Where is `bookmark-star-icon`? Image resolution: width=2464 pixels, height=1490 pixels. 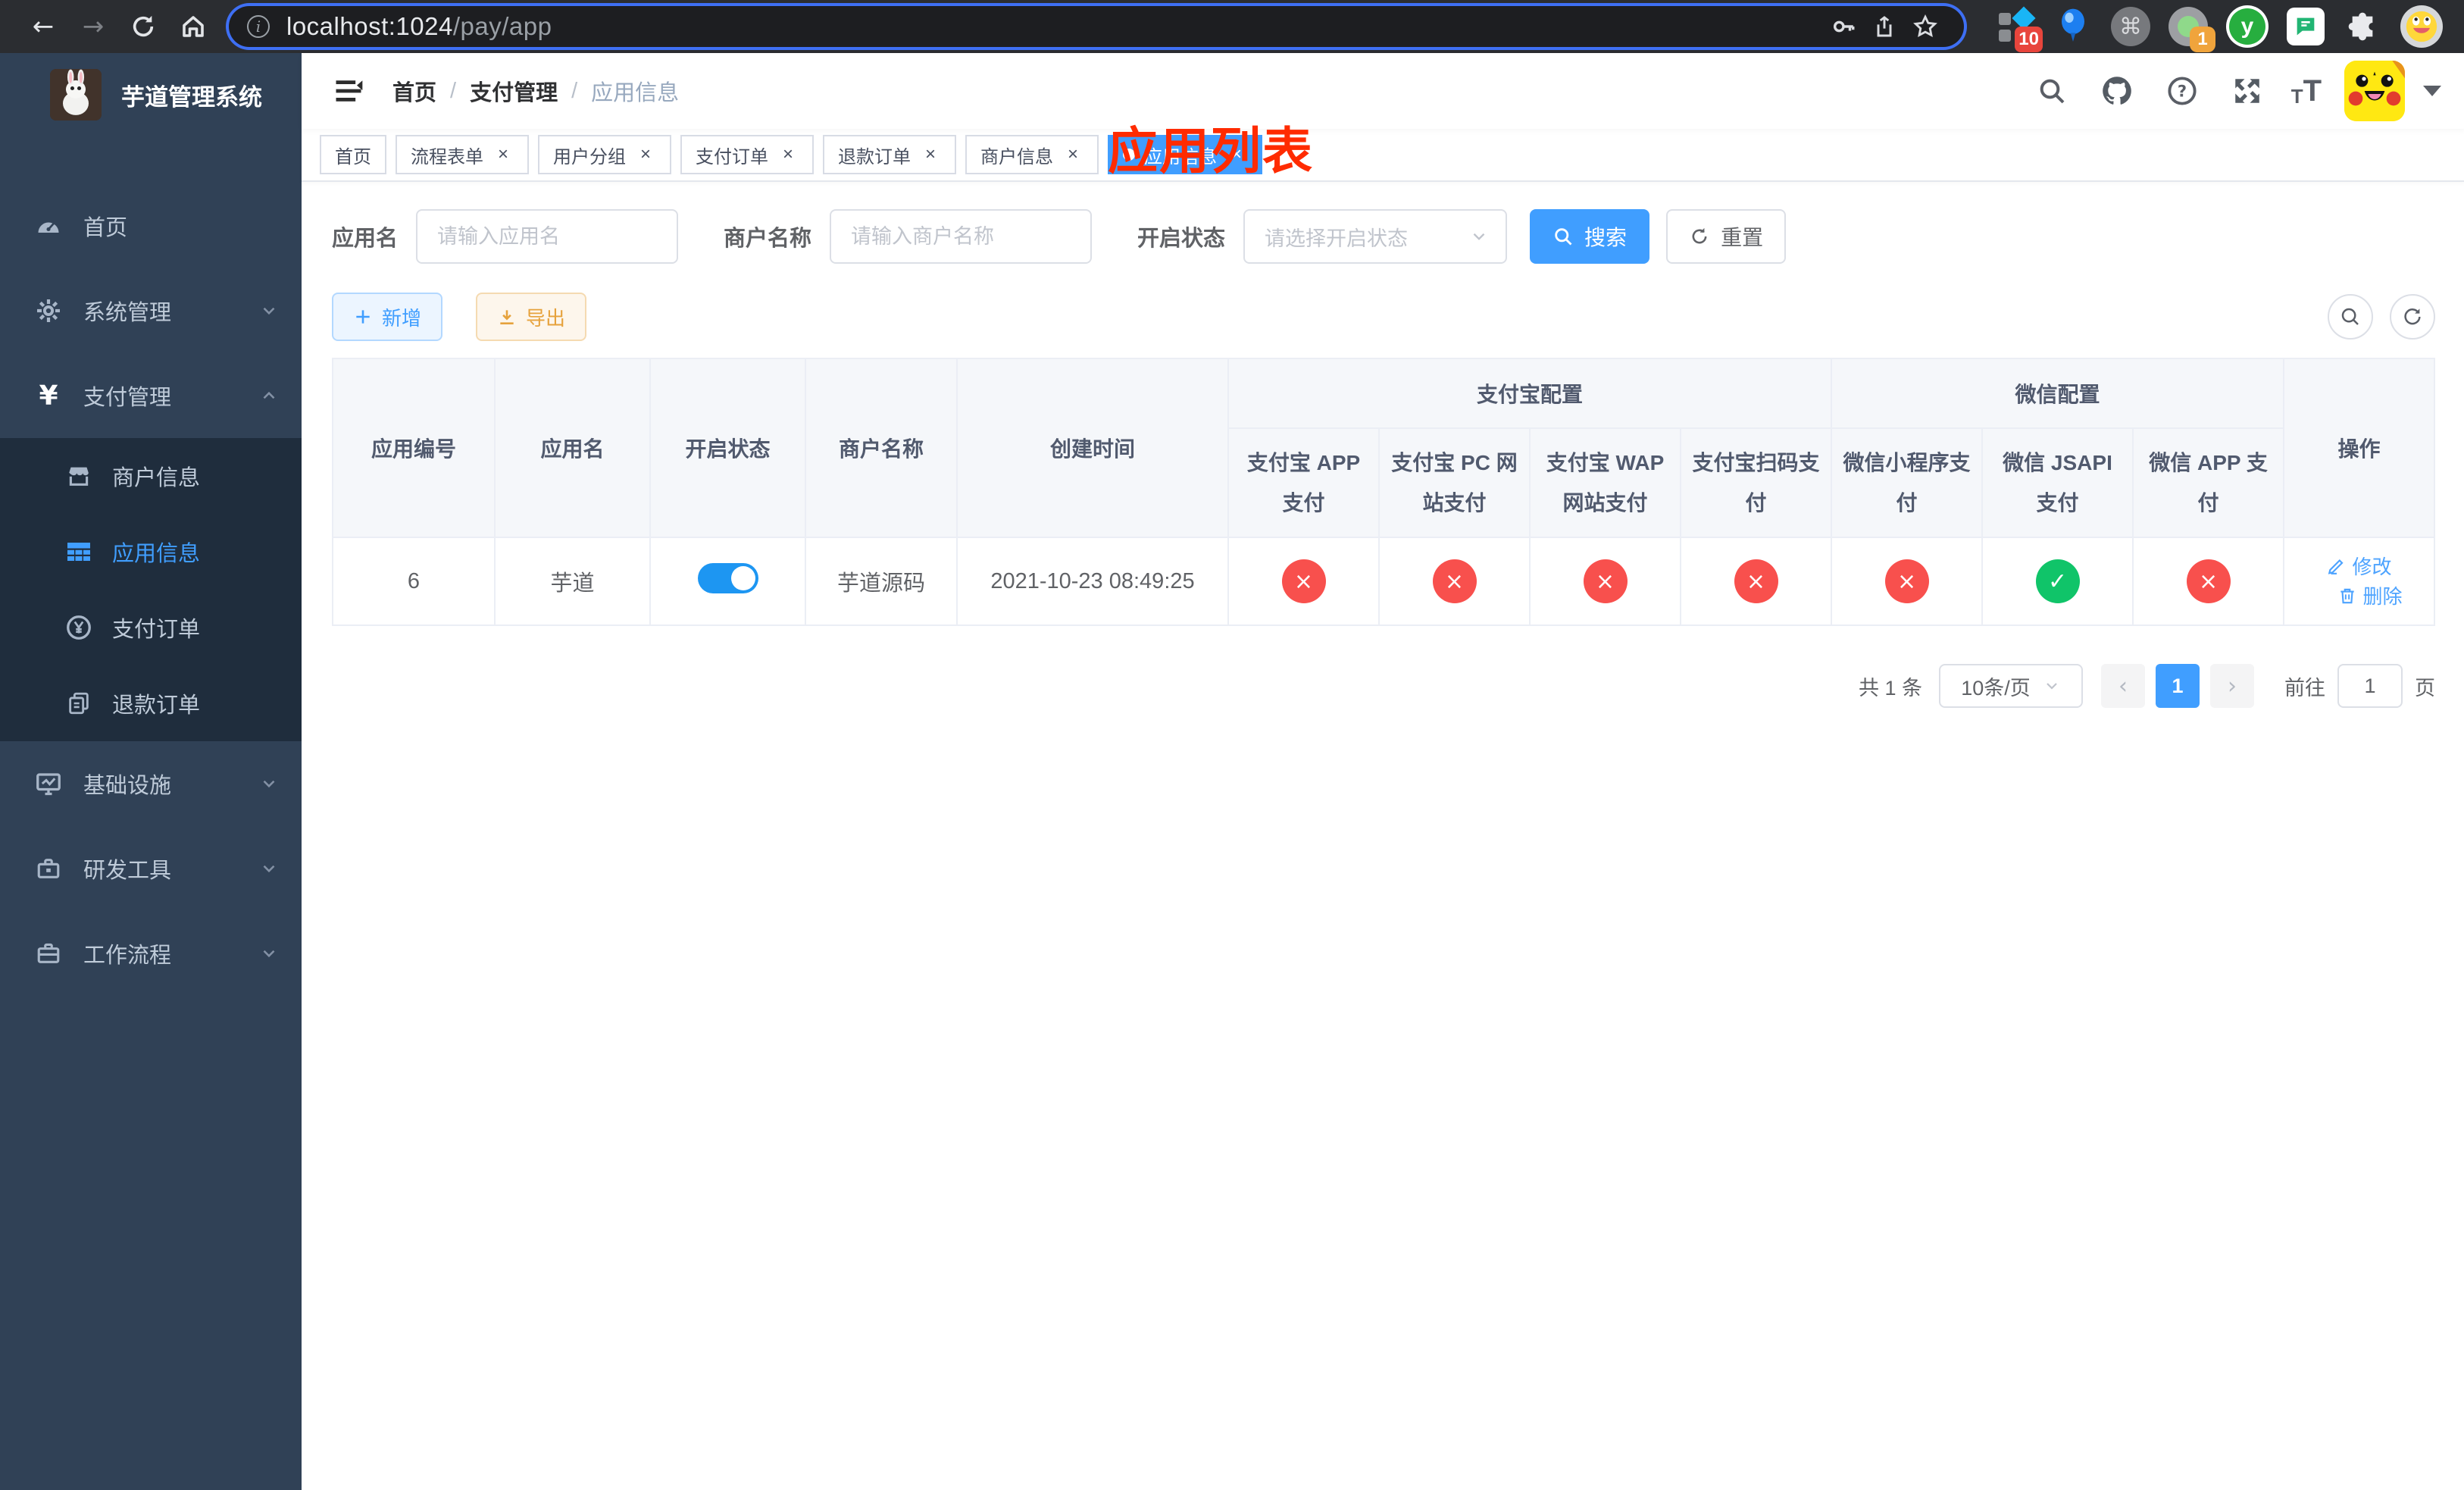 bookmark-star-icon is located at coordinates (1925, 27).